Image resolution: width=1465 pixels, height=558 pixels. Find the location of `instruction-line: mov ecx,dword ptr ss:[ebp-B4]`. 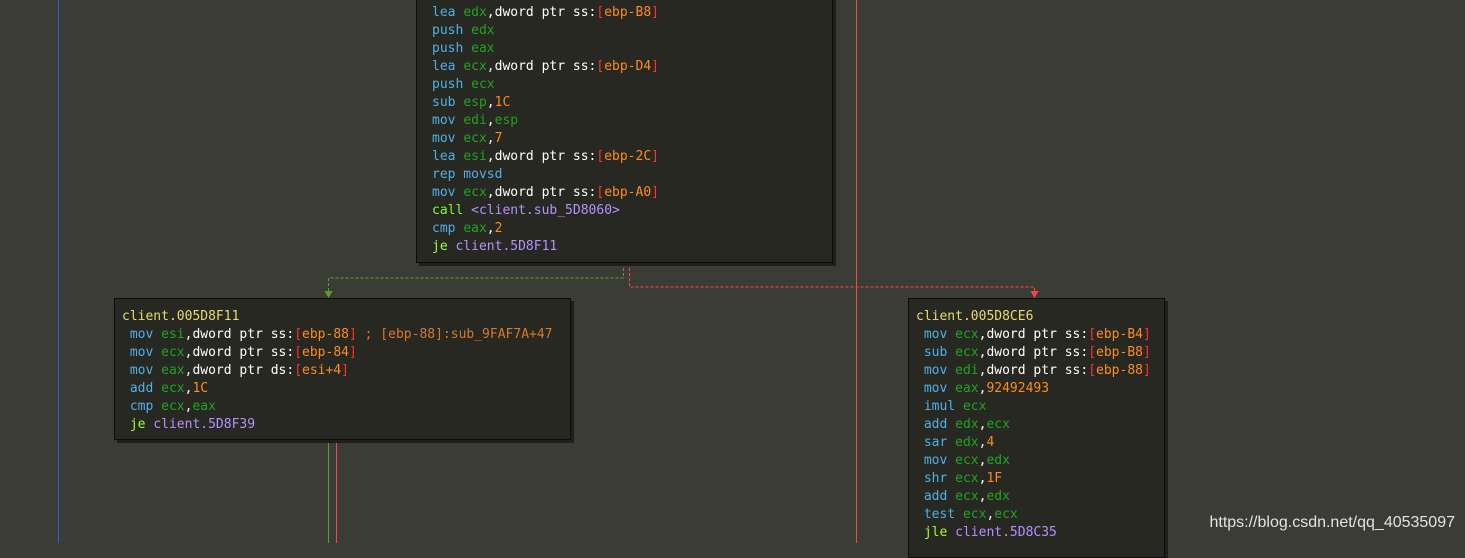

instruction-line: mov ecx,dword ptr ss:[ebp-B4] is located at coordinates (1033, 335).